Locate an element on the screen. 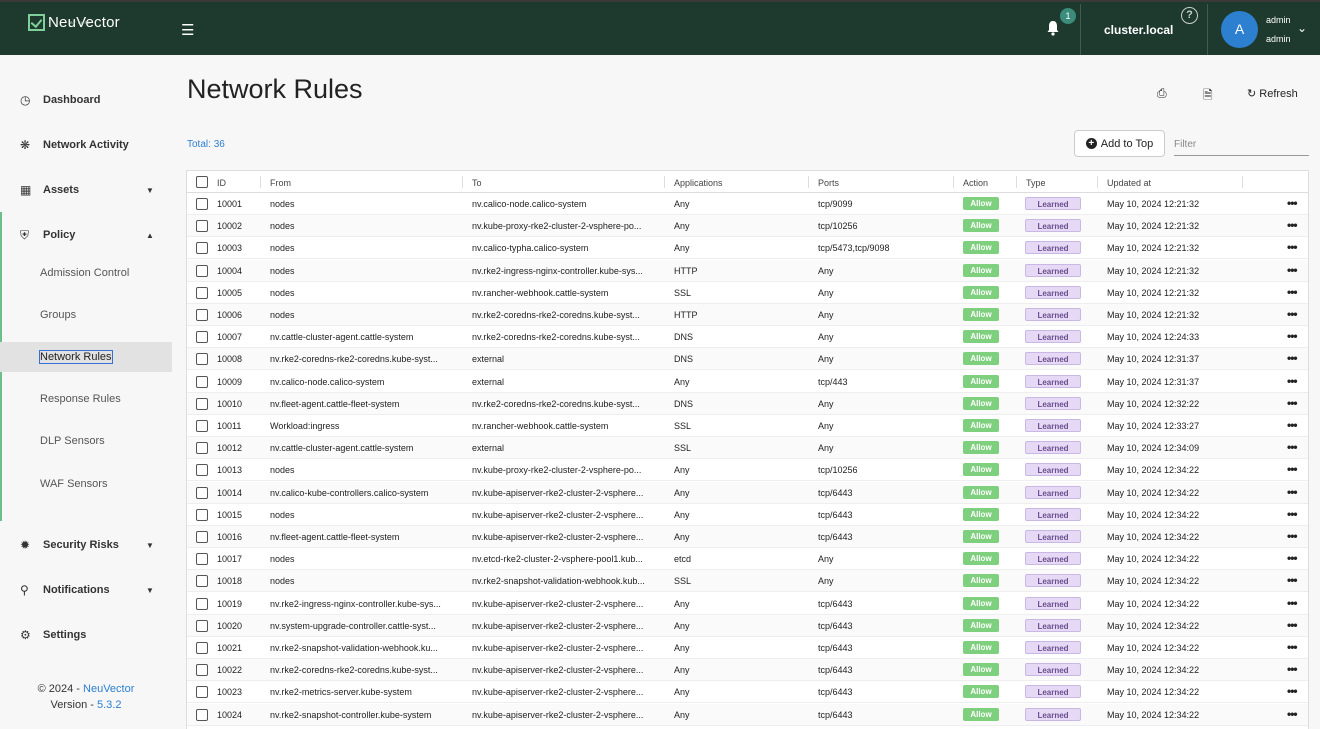 The width and height of the screenshot is (1320, 729). sidebar-item-network-activity: ❋ Network Activity is located at coordinates (86, 145).